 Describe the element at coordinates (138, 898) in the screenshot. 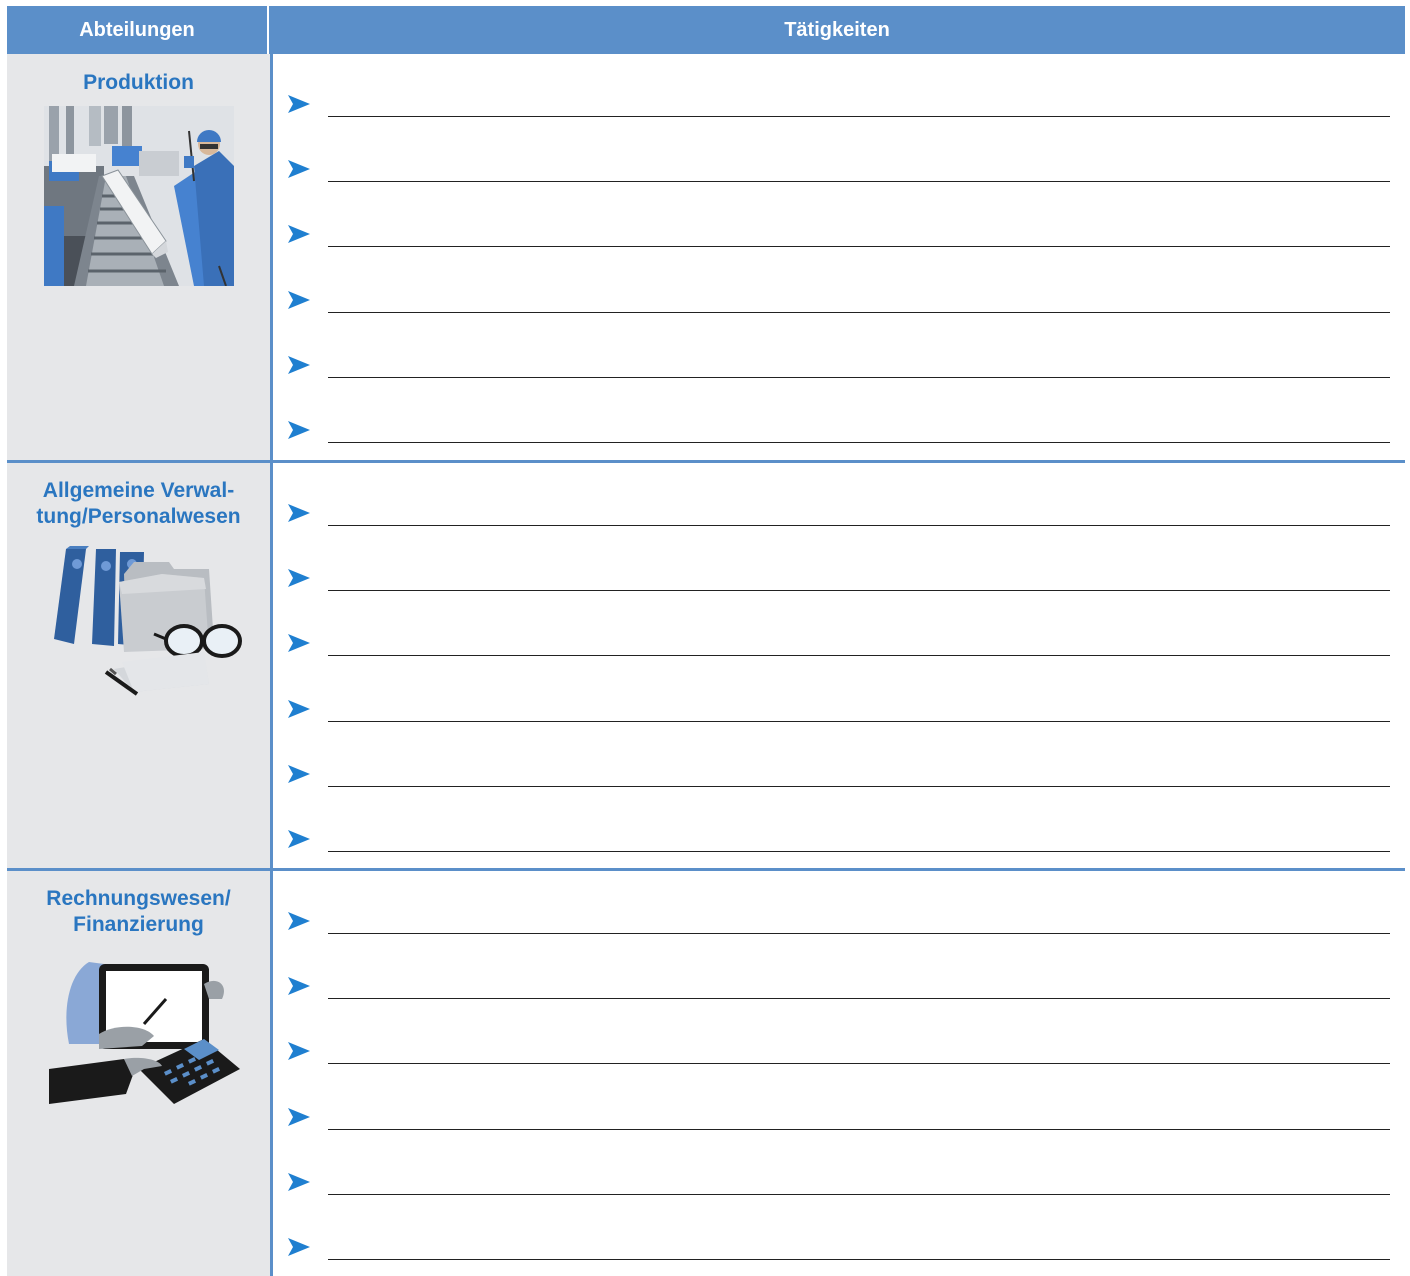

I see `department-title-line: Rechnungswesen/` at that location.